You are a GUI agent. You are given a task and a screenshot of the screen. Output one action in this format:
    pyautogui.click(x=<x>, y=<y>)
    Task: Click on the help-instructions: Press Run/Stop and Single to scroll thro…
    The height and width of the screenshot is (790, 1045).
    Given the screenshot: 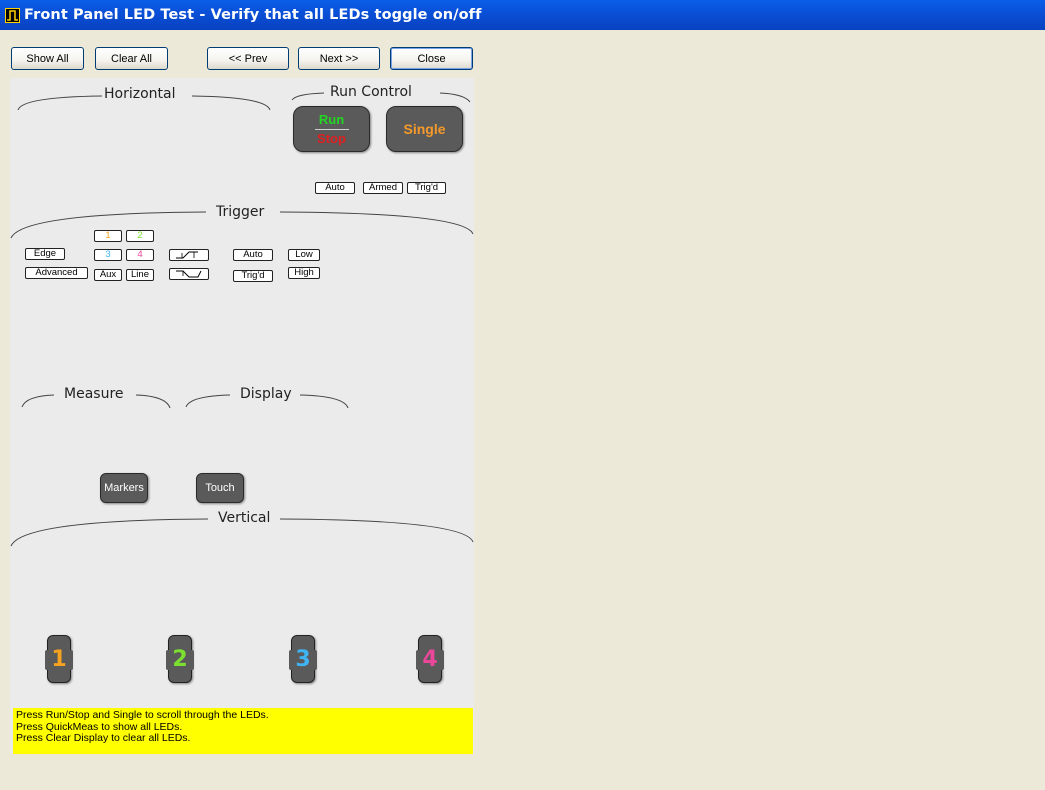 What is the action you would take?
    pyautogui.click(x=243, y=731)
    